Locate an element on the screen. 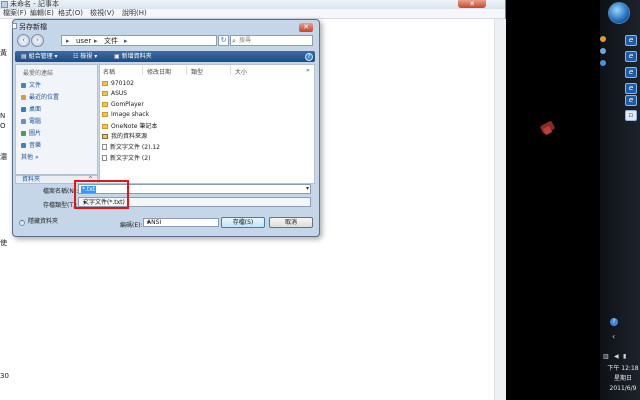 This screenshot has height=400, width=640. favorite-label: 最近的位置 is located at coordinates (44, 97).